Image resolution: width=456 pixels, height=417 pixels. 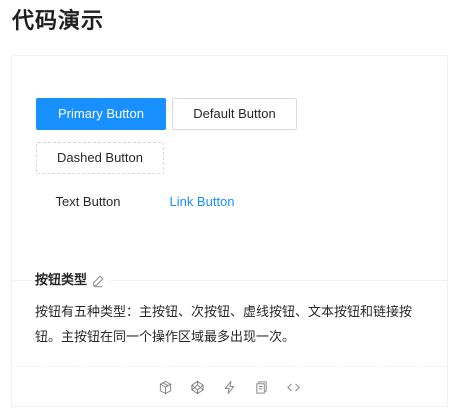 I want to click on meta-title: 按钮类型, so click(x=73, y=281).